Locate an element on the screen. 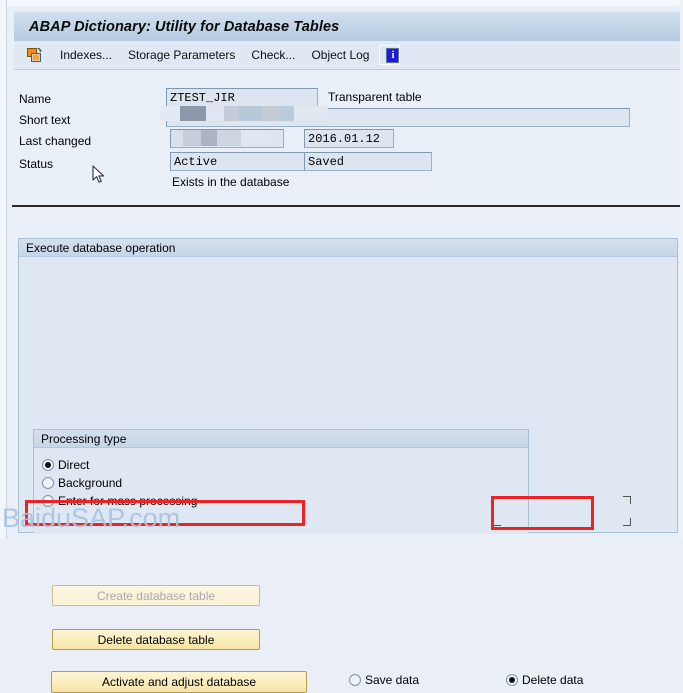 Image resolution: width=683 pixels, height=693 pixels. indexes-icon is located at coordinates (35, 55).